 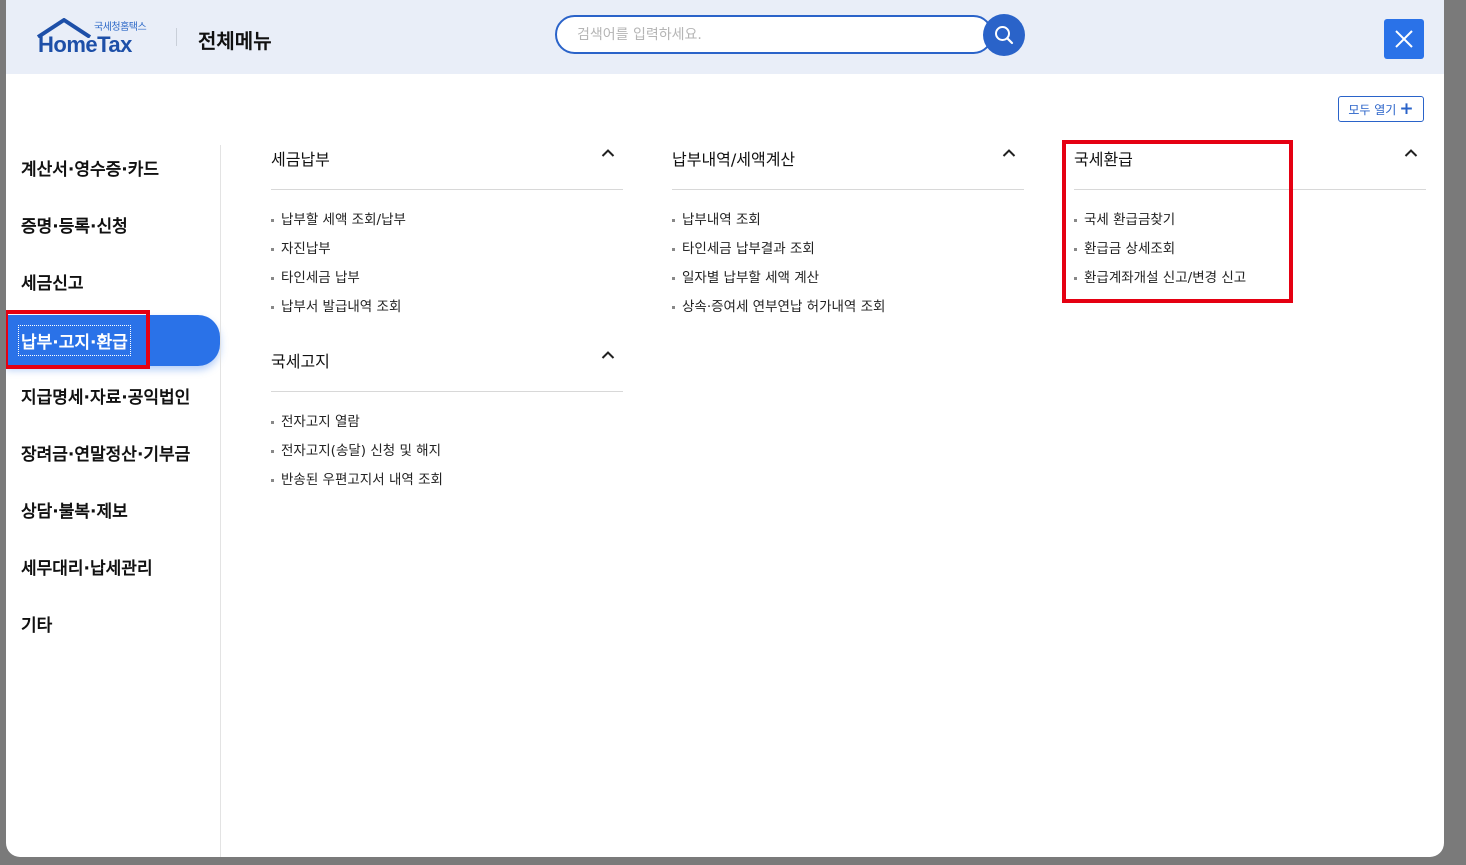 What do you see at coordinates (447, 307) in the screenshot?
I see `menu-link: 납부서 발급내역 조회` at bounding box center [447, 307].